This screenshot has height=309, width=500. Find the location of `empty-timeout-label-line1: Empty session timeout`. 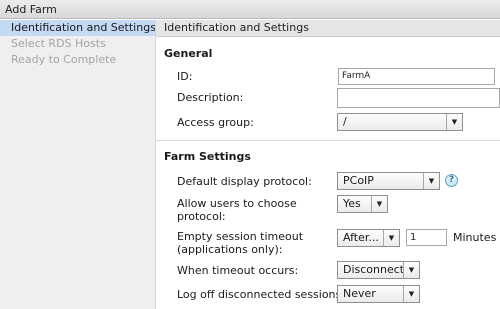

empty-timeout-label-line1: Empty session timeout is located at coordinates (240, 236).